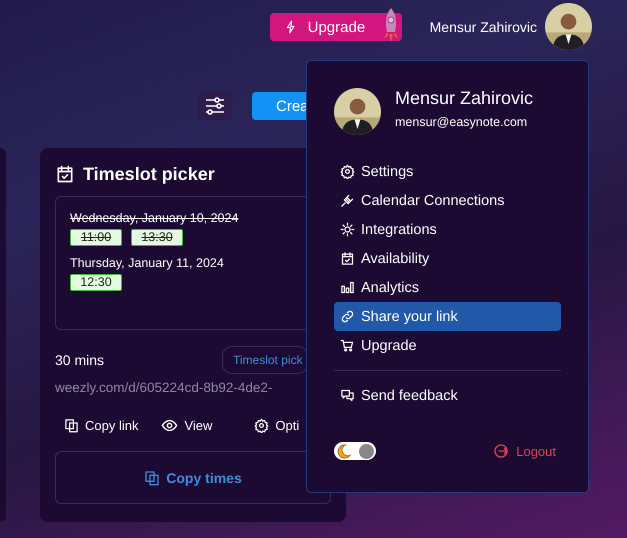 Image resolution: width=627 pixels, height=538 pixels. Describe the element at coordinates (355, 451) in the screenshot. I see `theme-toggle` at that location.